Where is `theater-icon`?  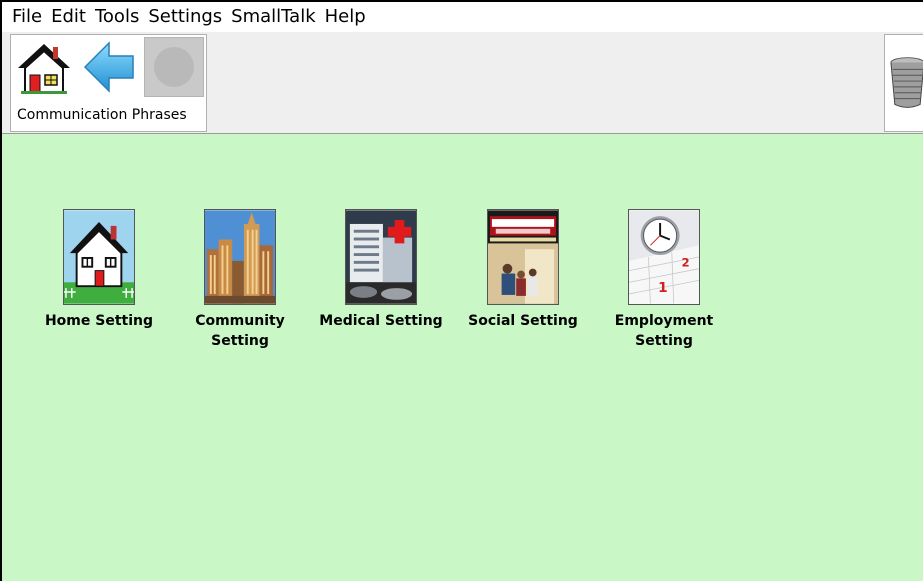
theater-icon is located at coordinates (523, 257).